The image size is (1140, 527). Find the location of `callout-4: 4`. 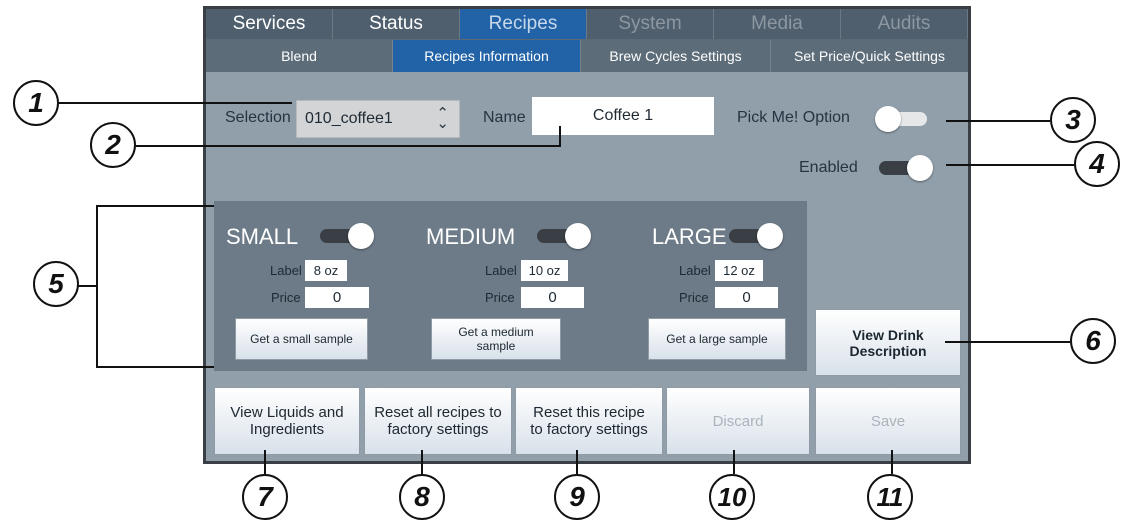

callout-4: 4 is located at coordinates (1097, 164).